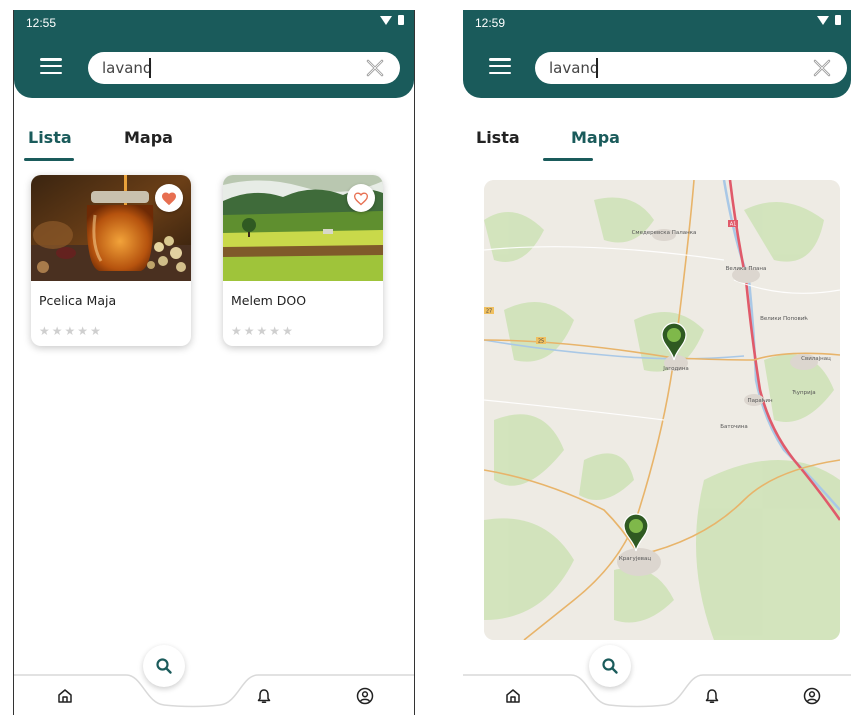 This screenshot has height=715, width=851. Describe the element at coordinates (41, 23) in the screenshot. I see `status-time: 12:55` at that location.